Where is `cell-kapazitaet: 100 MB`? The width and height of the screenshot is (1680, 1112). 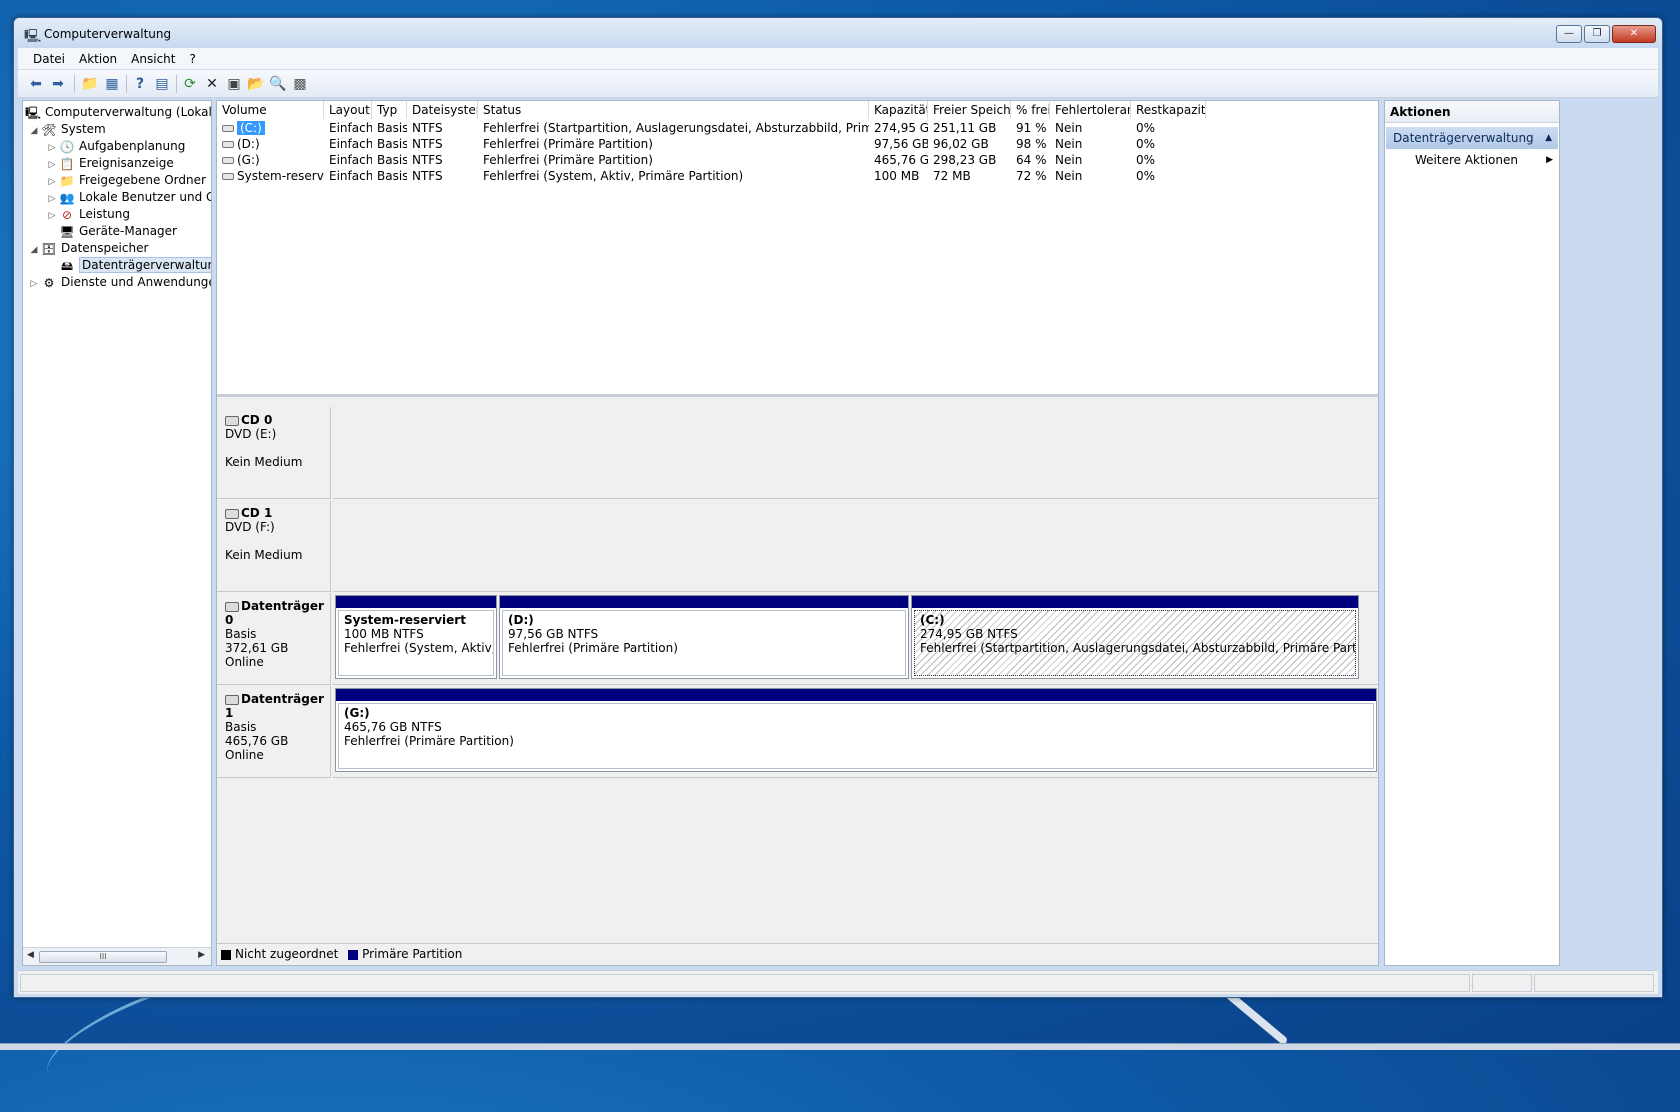
cell-kapazitaet: 100 MB is located at coordinates (897, 176).